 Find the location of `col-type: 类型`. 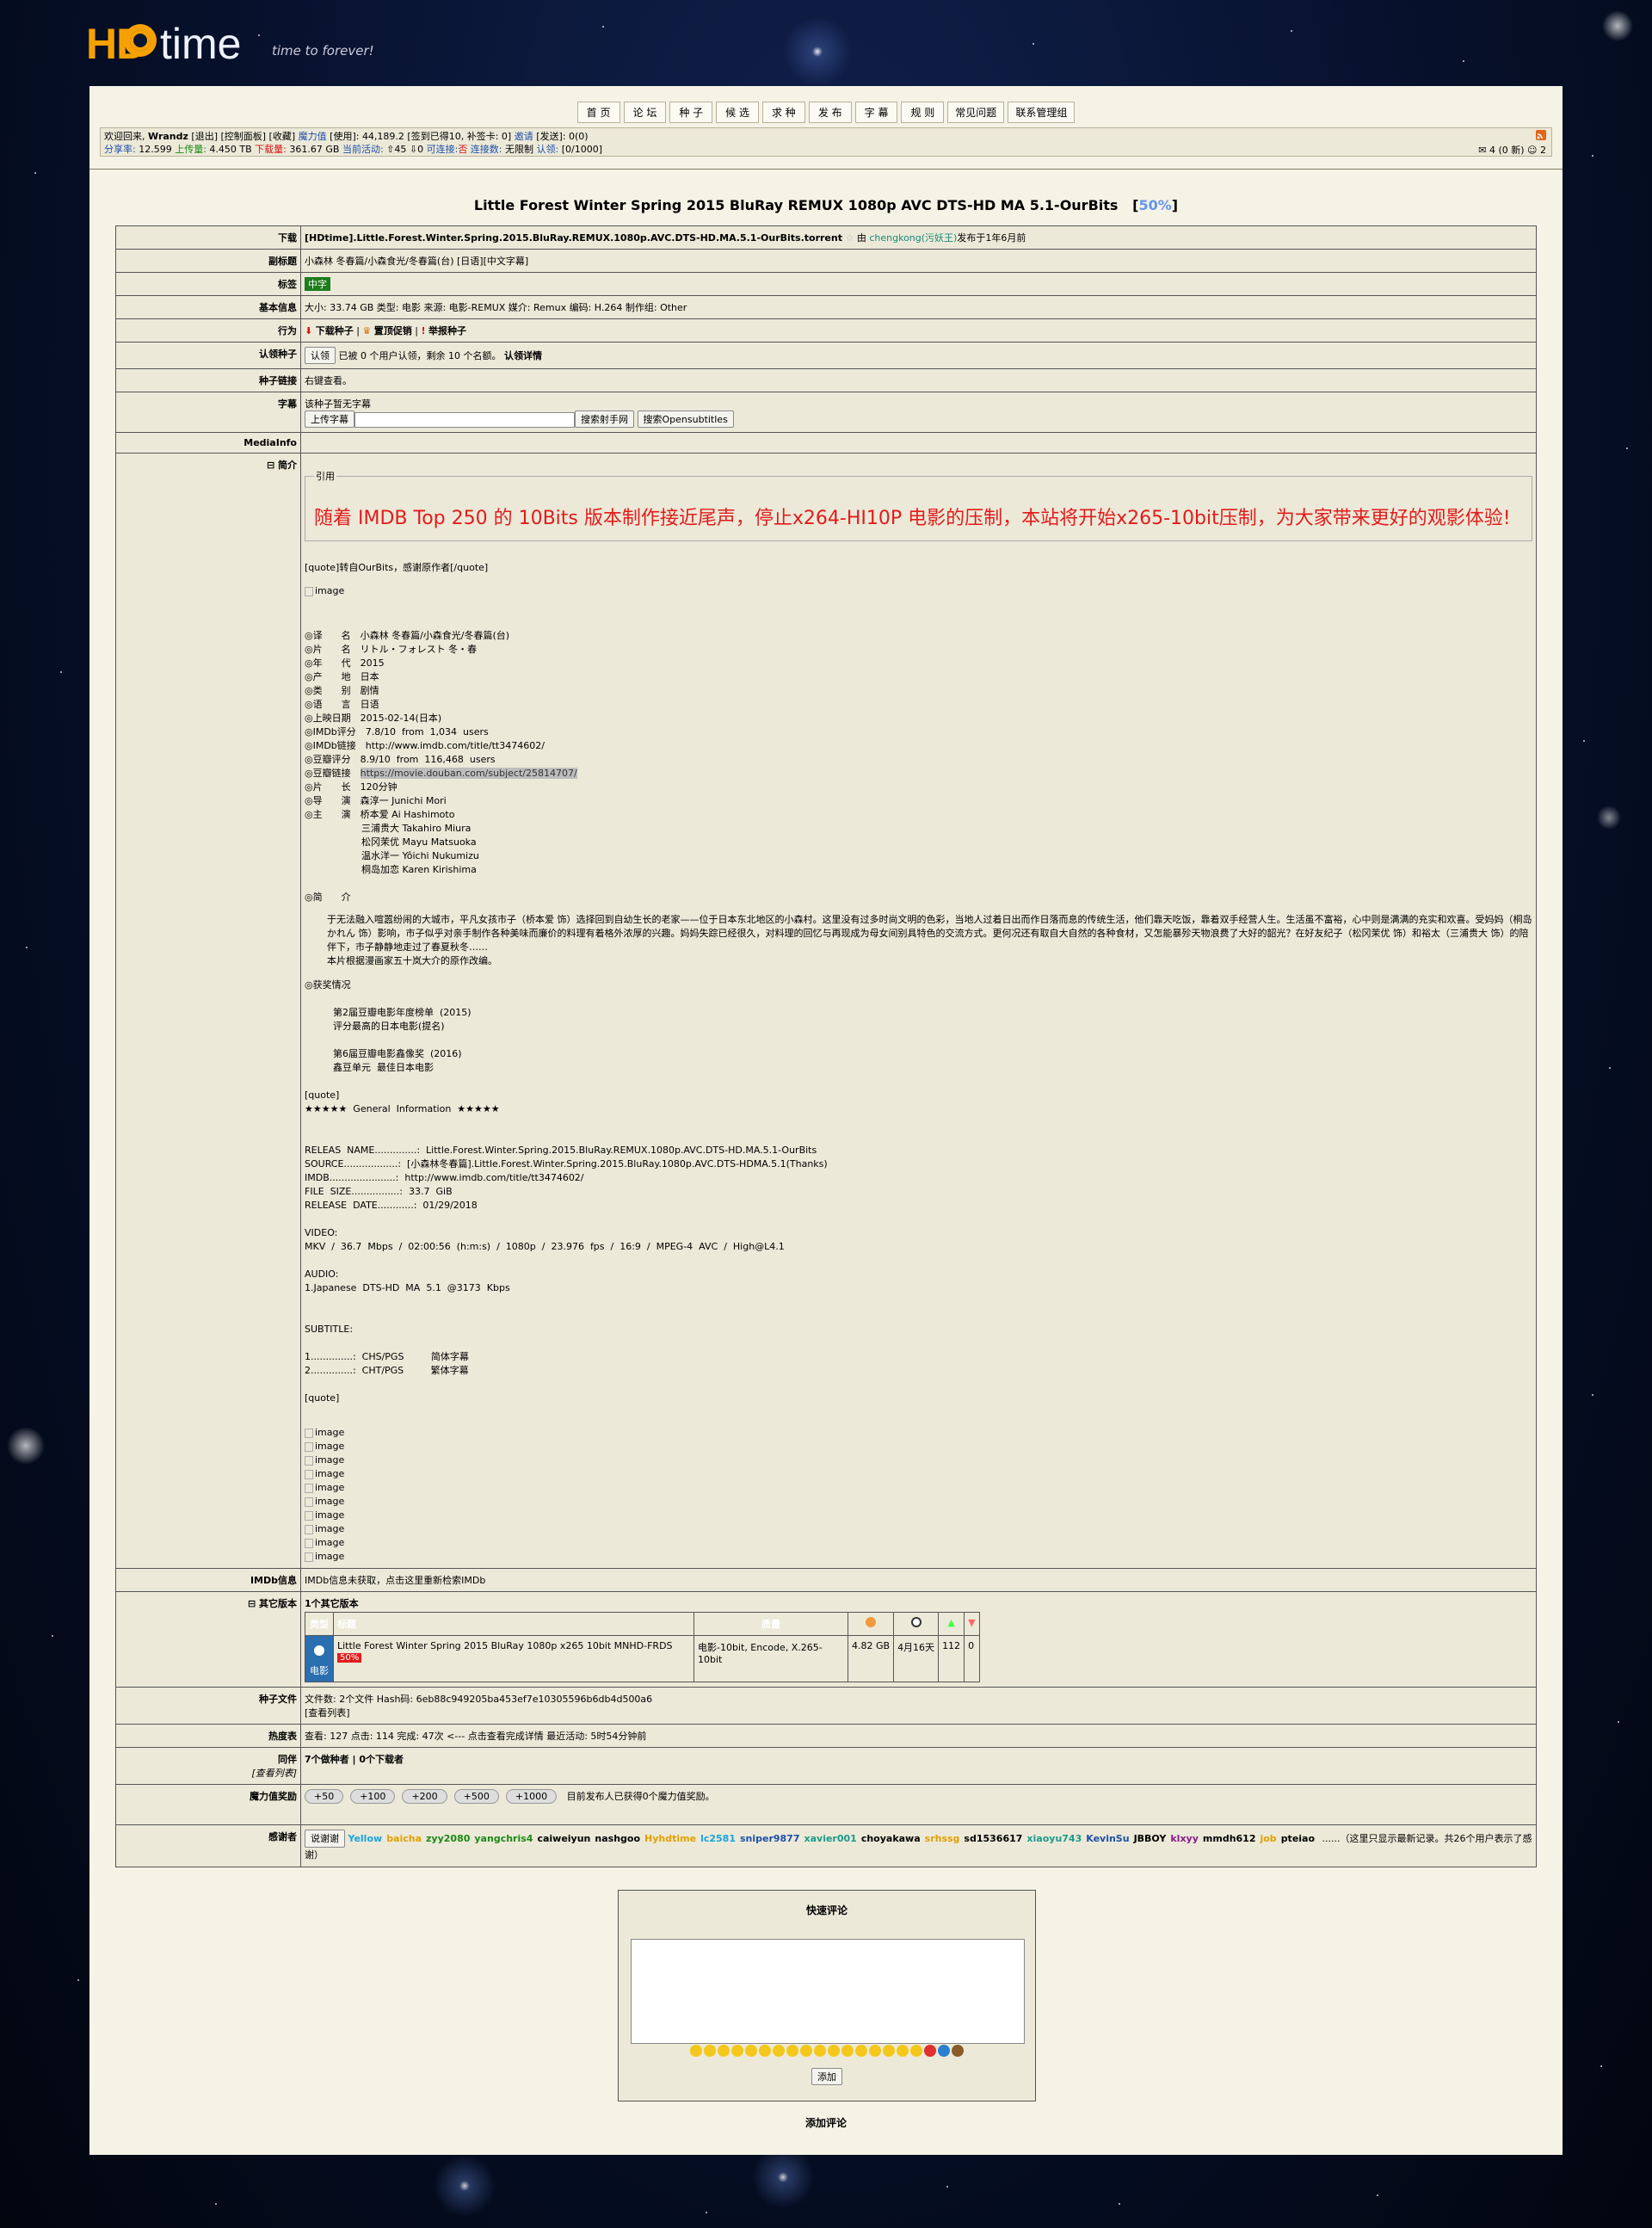

col-type: 类型 is located at coordinates (319, 1624).